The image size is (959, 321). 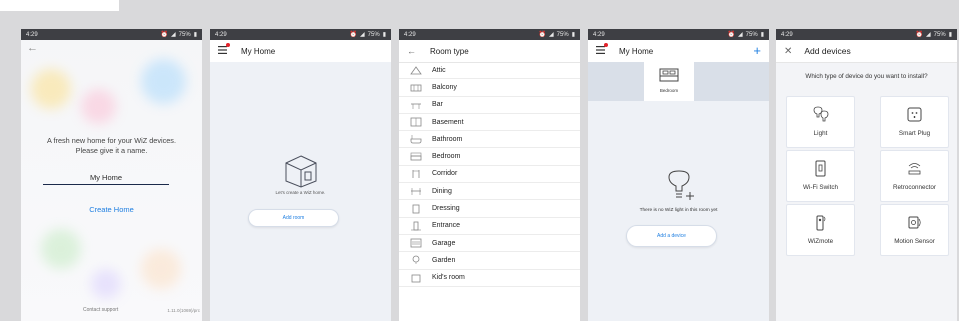 I want to click on room-item-corridor: Corridor, so click(x=489, y=175).